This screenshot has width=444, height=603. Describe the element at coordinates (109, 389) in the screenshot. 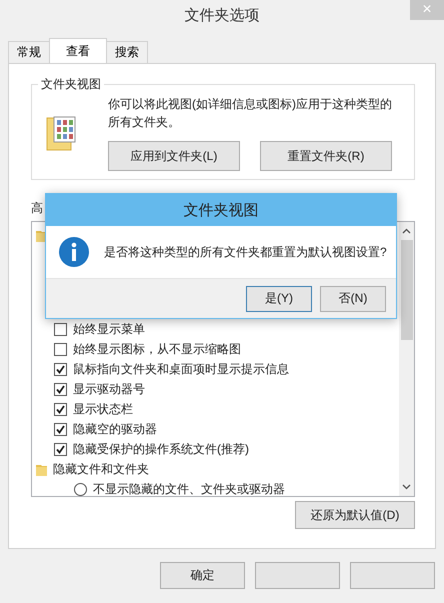

I see `option-label: 显示驱动器号` at that location.